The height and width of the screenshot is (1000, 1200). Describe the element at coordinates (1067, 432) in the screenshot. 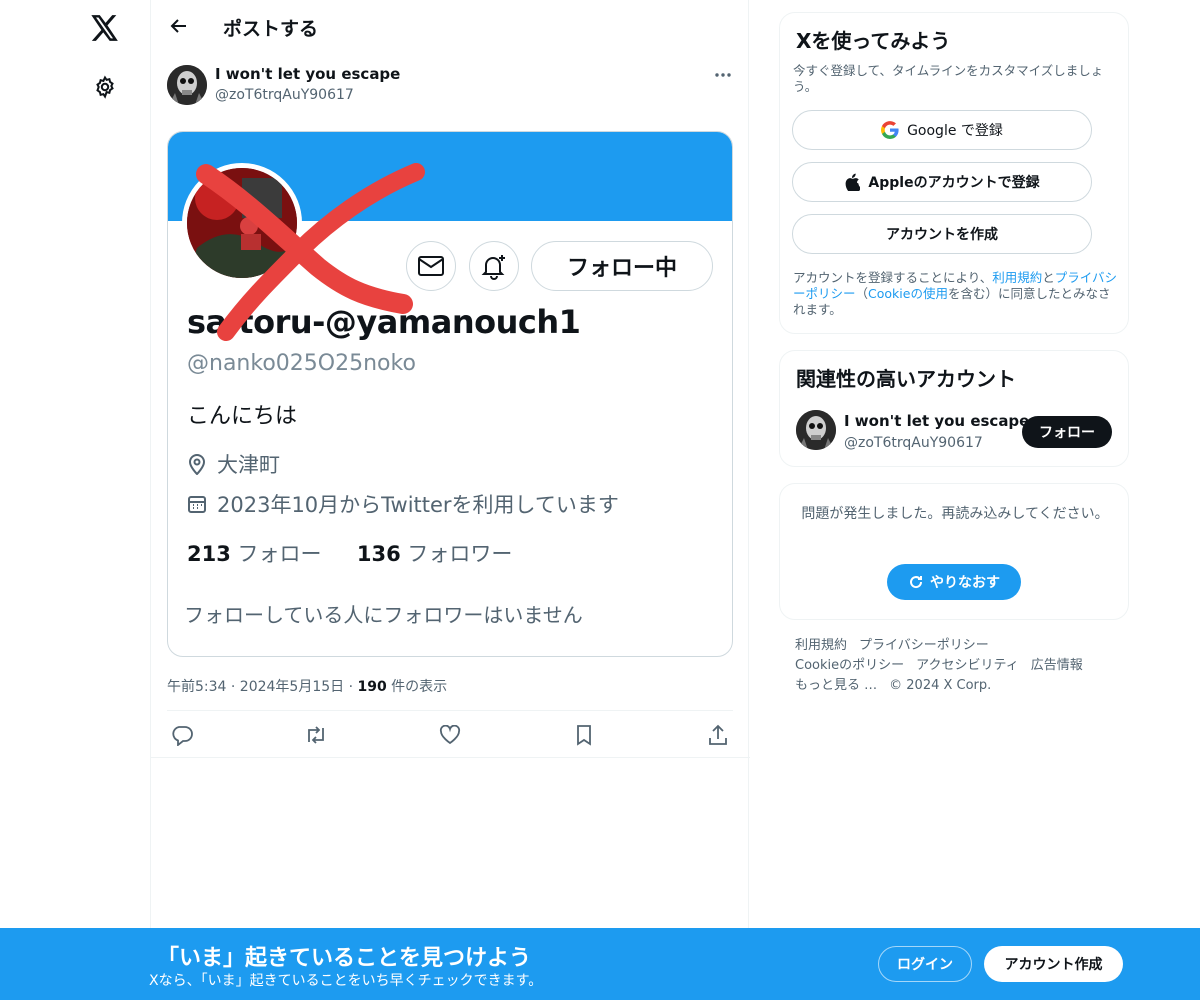

I see `follow-button: フォロー` at that location.